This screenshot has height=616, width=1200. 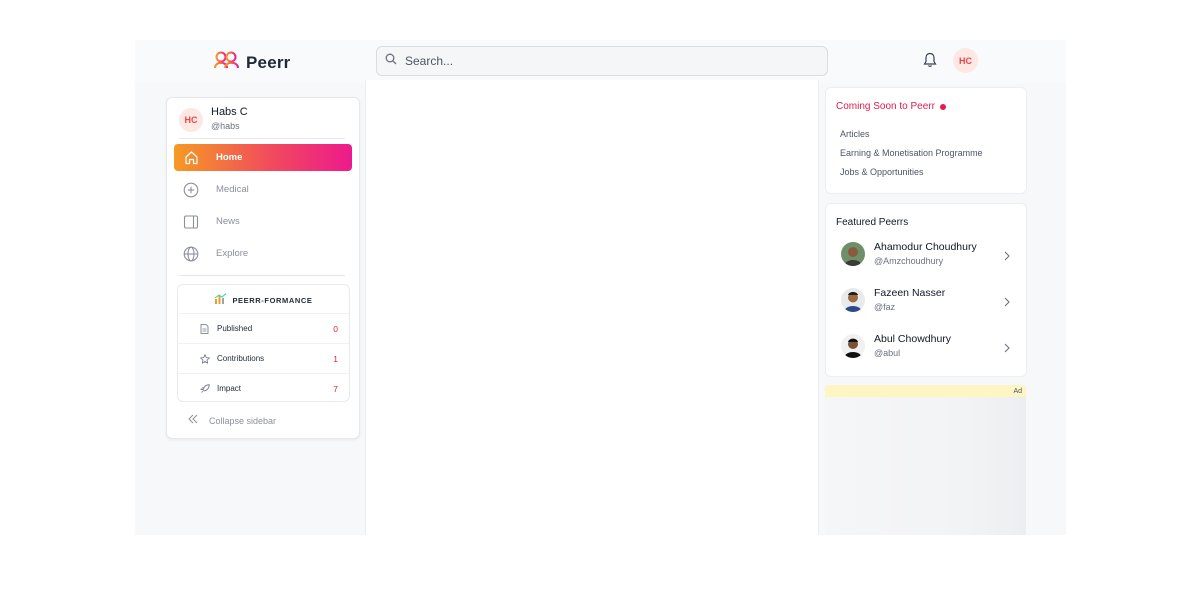 I want to click on user-profile: HC Habs C @habs, so click(x=213, y=119).